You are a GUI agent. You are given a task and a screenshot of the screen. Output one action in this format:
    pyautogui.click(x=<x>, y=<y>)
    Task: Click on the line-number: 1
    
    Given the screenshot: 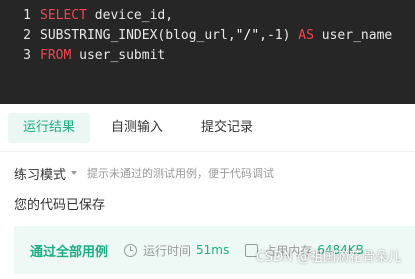 What is the action you would take?
    pyautogui.click(x=27, y=15)
    